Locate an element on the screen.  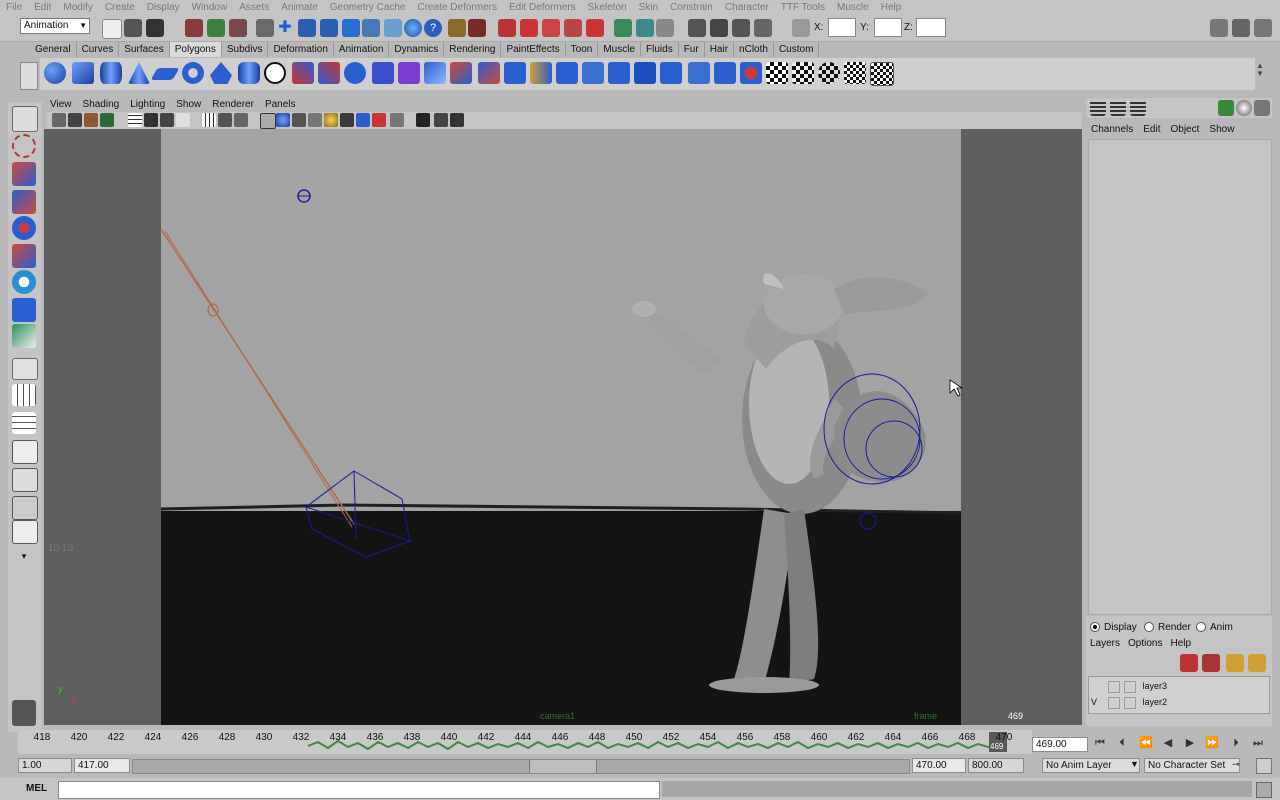
textured-icon is located at coordinates (315, 120).